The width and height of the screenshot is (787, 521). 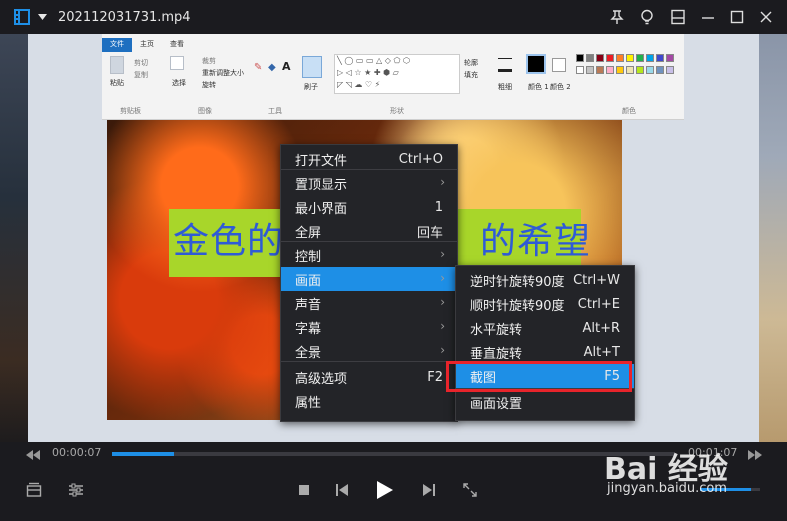 What do you see at coordinates (369, 279) in the screenshot?
I see `context-menu-item: 画面 ›` at bounding box center [369, 279].